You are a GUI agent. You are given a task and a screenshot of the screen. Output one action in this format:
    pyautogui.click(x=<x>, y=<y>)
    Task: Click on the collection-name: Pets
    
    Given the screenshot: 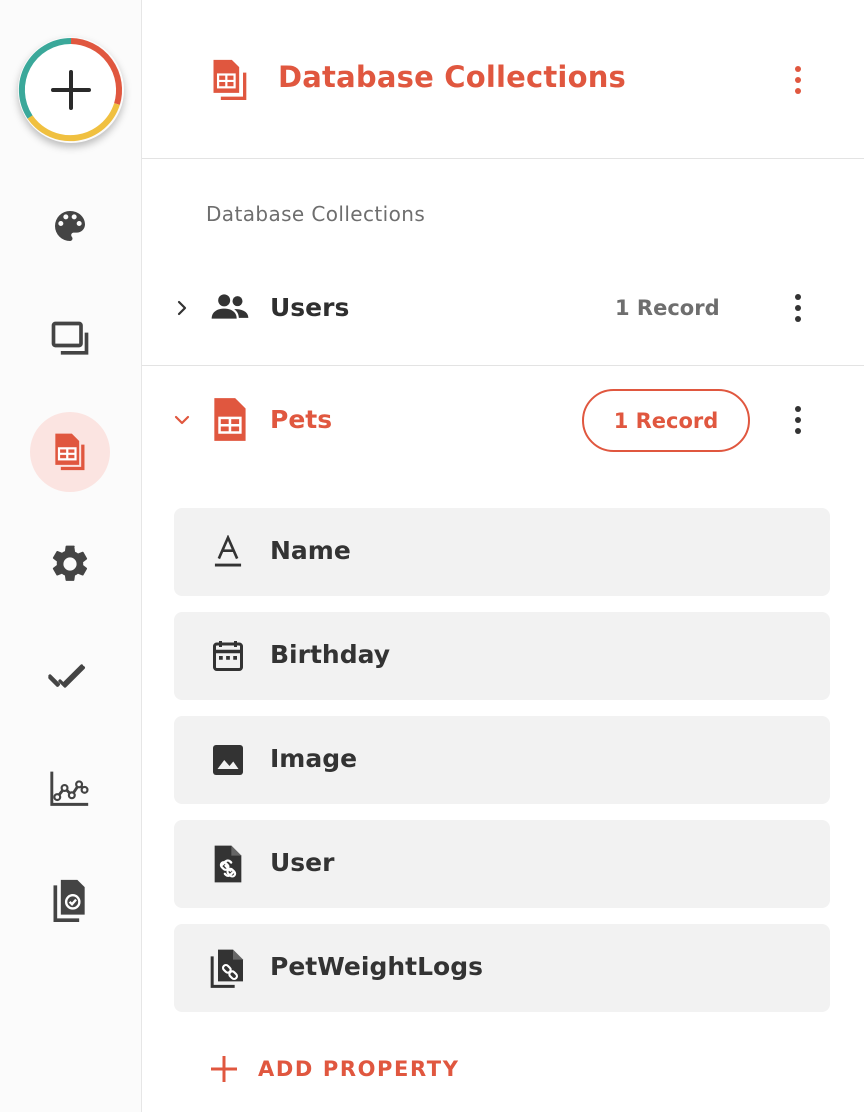 What is the action you would take?
    pyautogui.click(x=301, y=419)
    